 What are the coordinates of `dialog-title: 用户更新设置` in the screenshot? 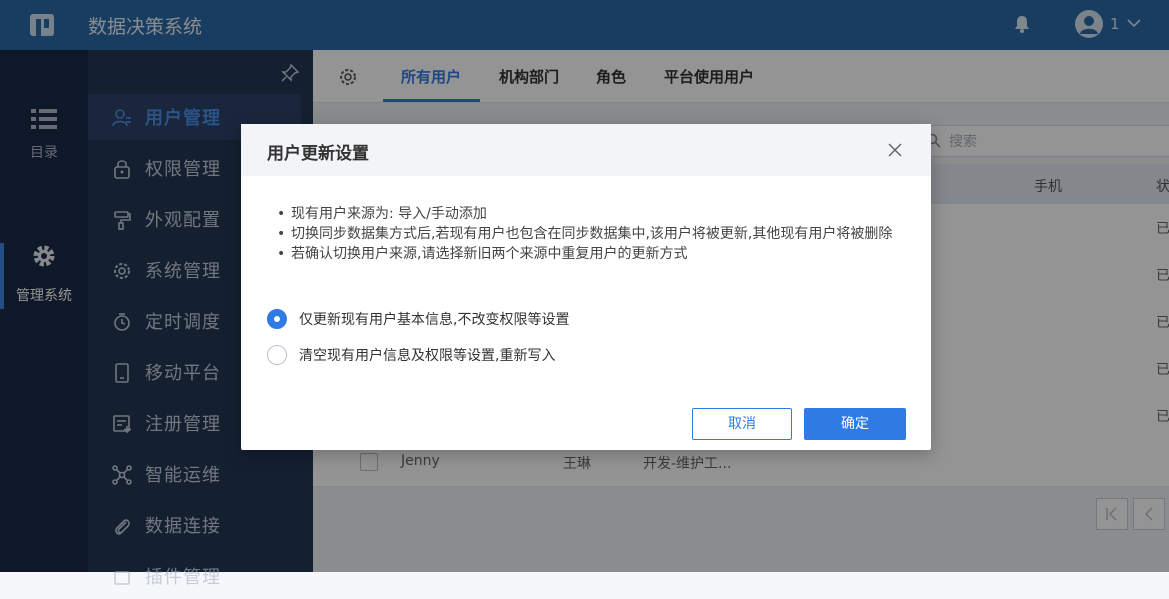 It's located at (318, 154).